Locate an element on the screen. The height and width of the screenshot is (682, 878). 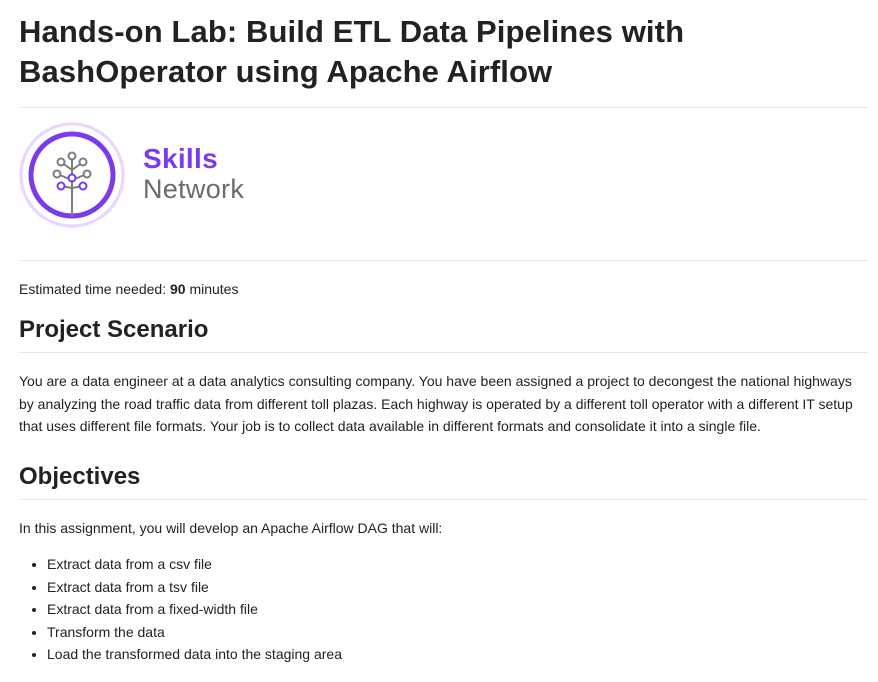
section-heading-project-scenario: Project Scenario is located at coordinates (443, 333).